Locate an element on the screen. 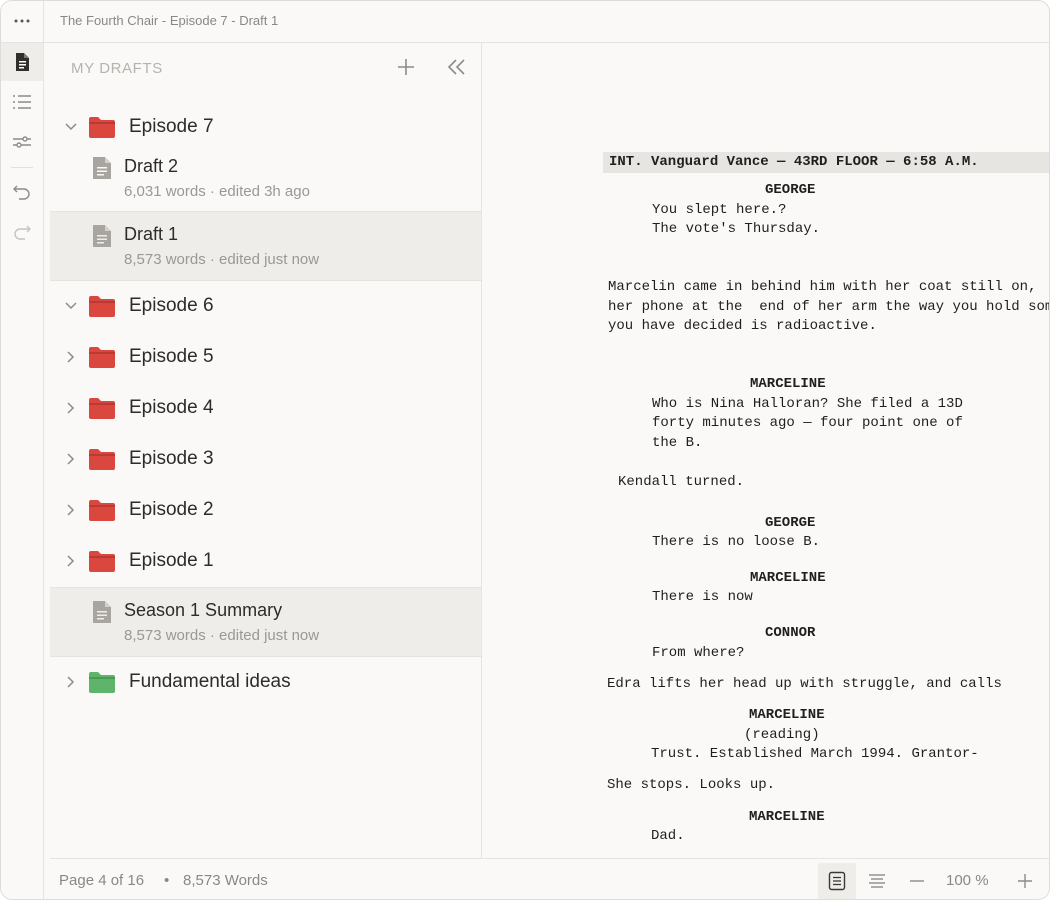 Image resolution: width=1050 pixels, height=900 pixels. double-chevron-left-icon is located at coordinates (456, 67).